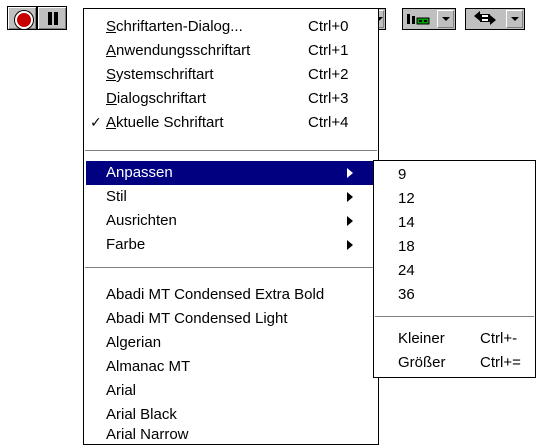  Describe the element at coordinates (231, 391) in the screenshot. I see `font-list-item: Arial` at that location.